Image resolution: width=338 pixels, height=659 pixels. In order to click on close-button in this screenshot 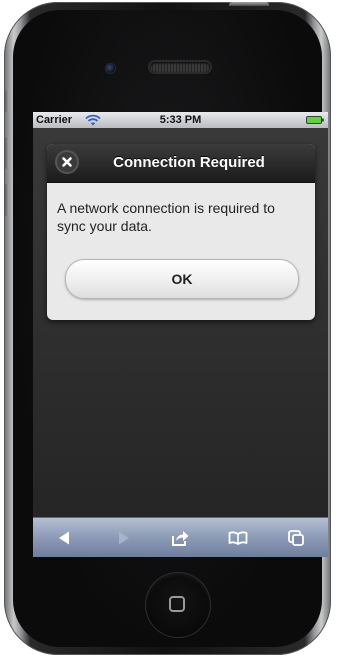, I will do `click(67, 162)`.